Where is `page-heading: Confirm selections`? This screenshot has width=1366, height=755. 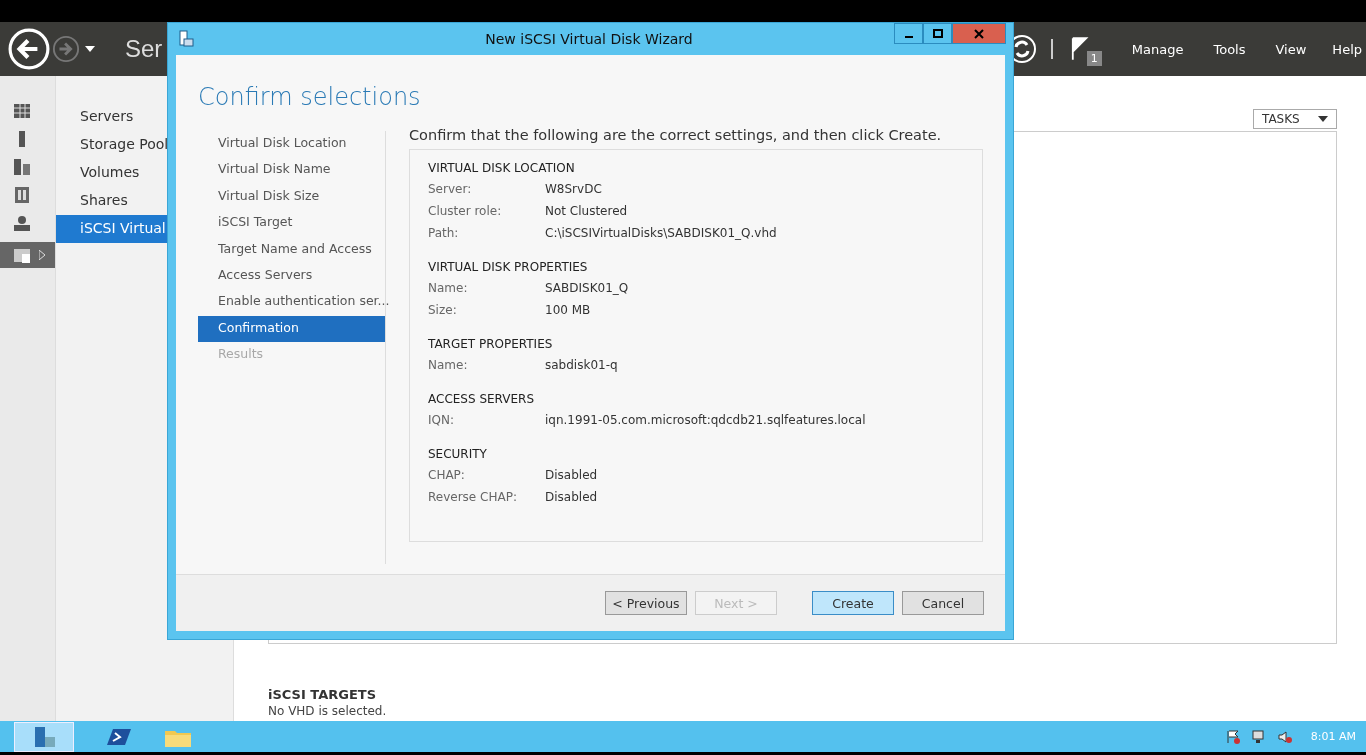 page-heading: Confirm selections is located at coordinates (310, 97).